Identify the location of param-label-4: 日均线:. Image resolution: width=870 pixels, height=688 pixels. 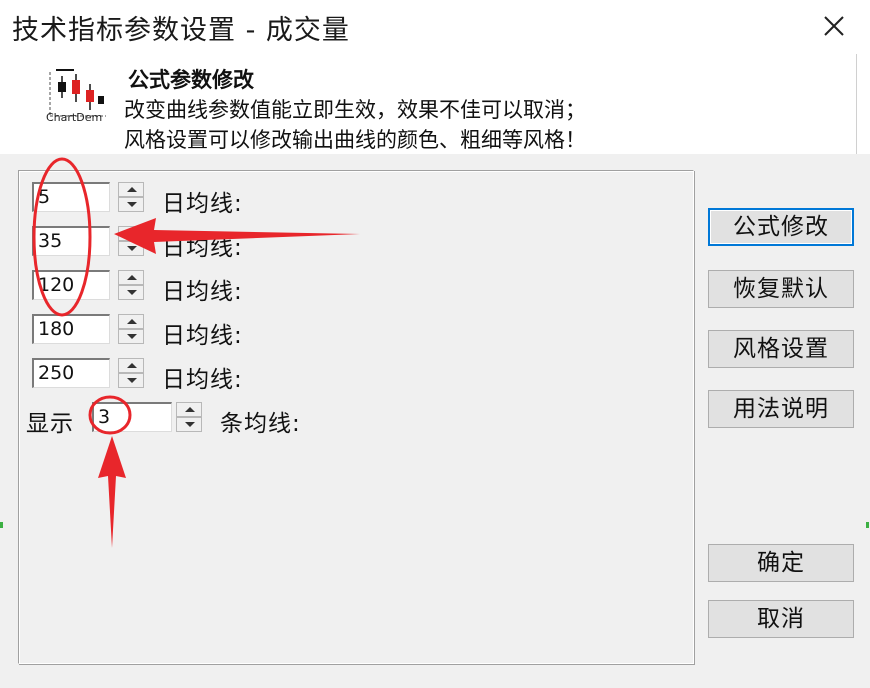
(202, 336).